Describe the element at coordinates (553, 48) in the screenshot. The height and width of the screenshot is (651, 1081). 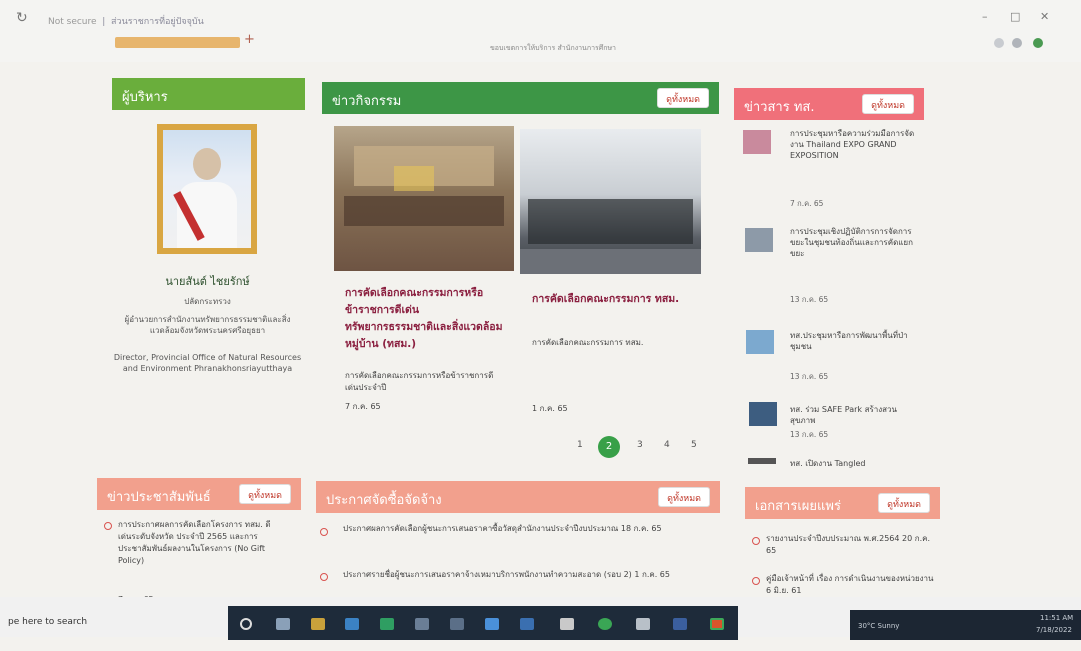
I see `site-banner-text: ขอบเขตการให้บริการ สำนักงานการศึกษา` at that location.